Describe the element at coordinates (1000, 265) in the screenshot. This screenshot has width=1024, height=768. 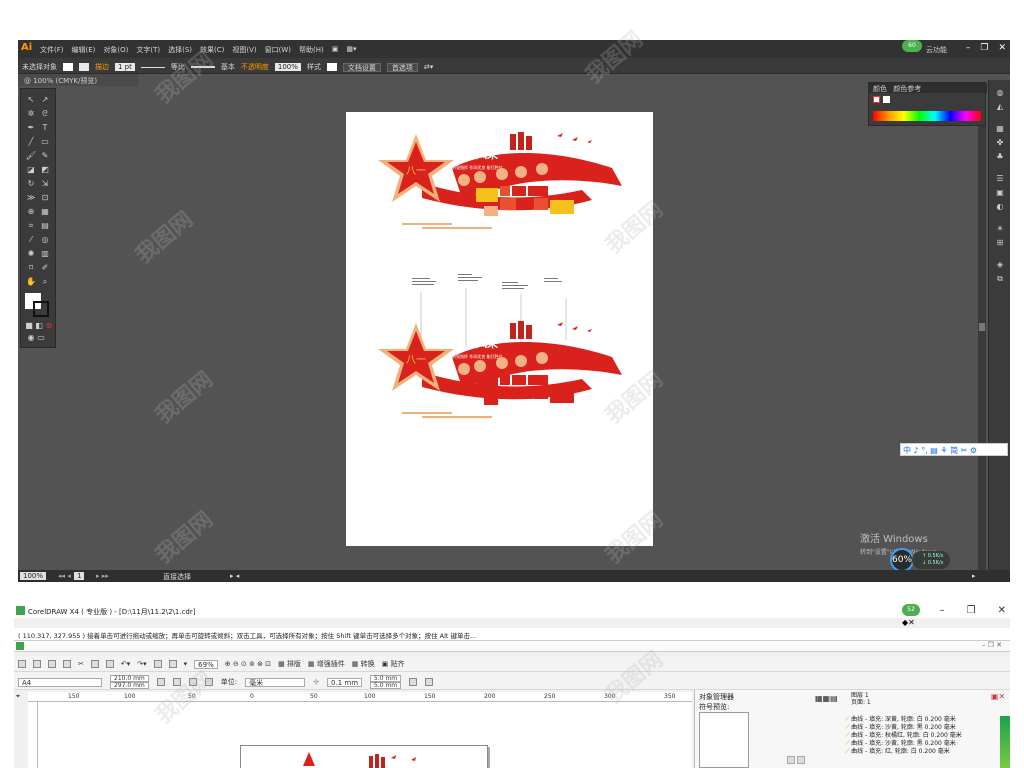
I see `layers-icon: ◈` at that location.